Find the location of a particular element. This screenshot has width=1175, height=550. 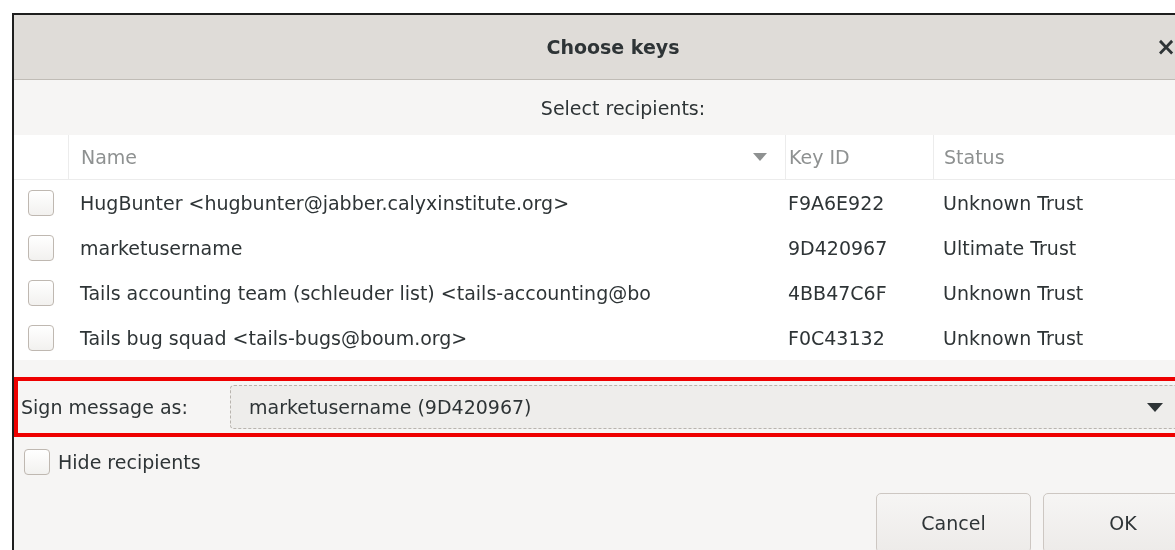

table-cell-text: Tails accounting team (schleuder list) <tails-accounting@bo is located at coordinates (365, 292).